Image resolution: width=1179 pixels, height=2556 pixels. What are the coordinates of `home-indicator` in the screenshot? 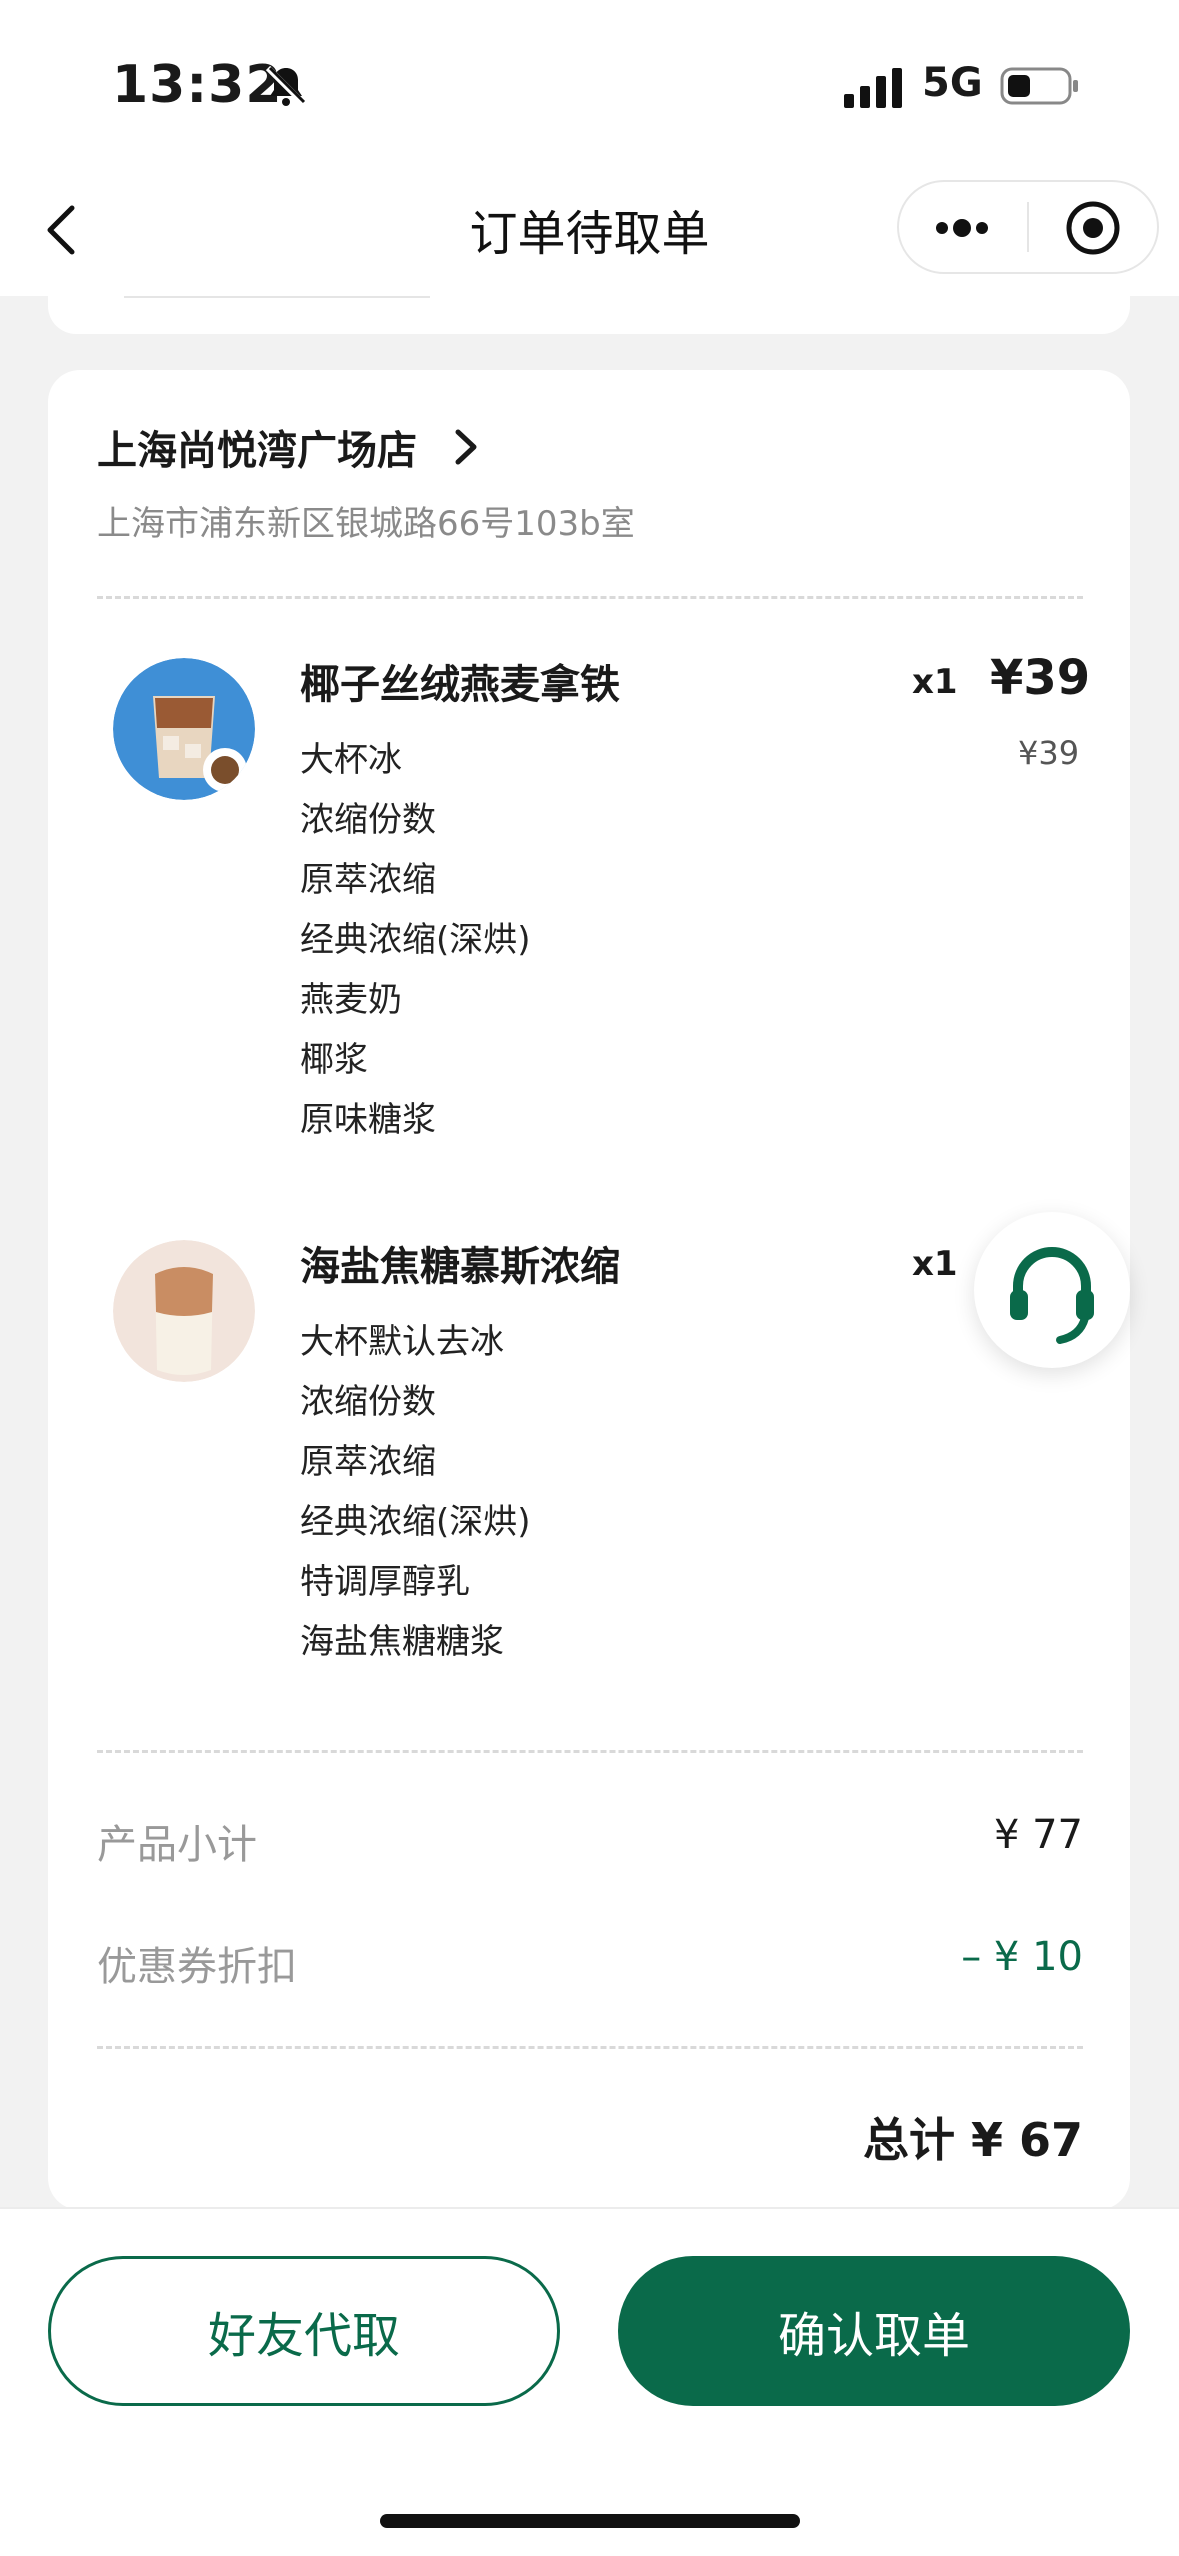 It's located at (590, 2521).